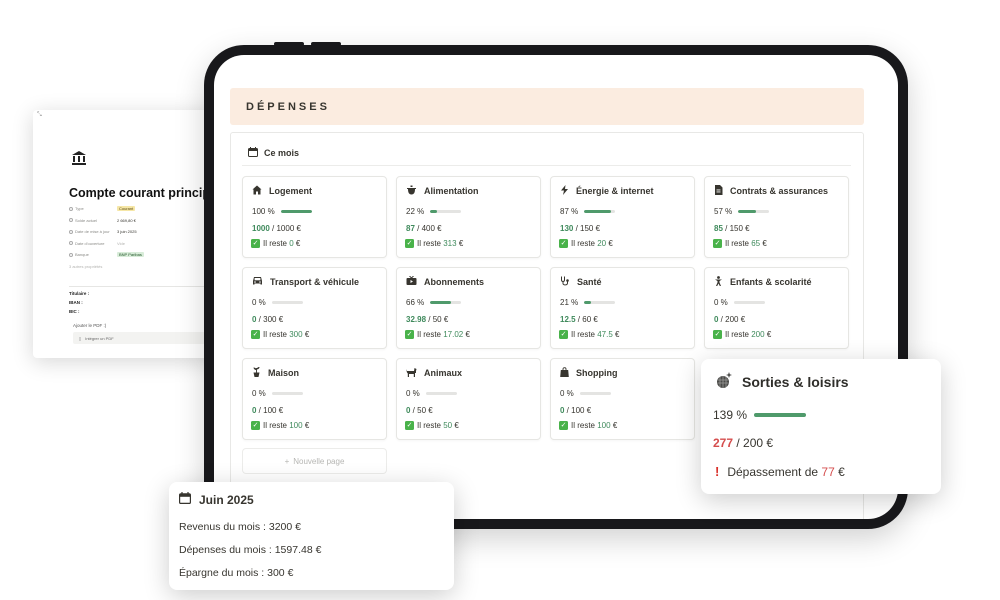 The width and height of the screenshot is (1000, 600). What do you see at coordinates (771, 282) in the screenshot?
I see `card-title: Enfants & scolarité` at bounding box center [771, 282].